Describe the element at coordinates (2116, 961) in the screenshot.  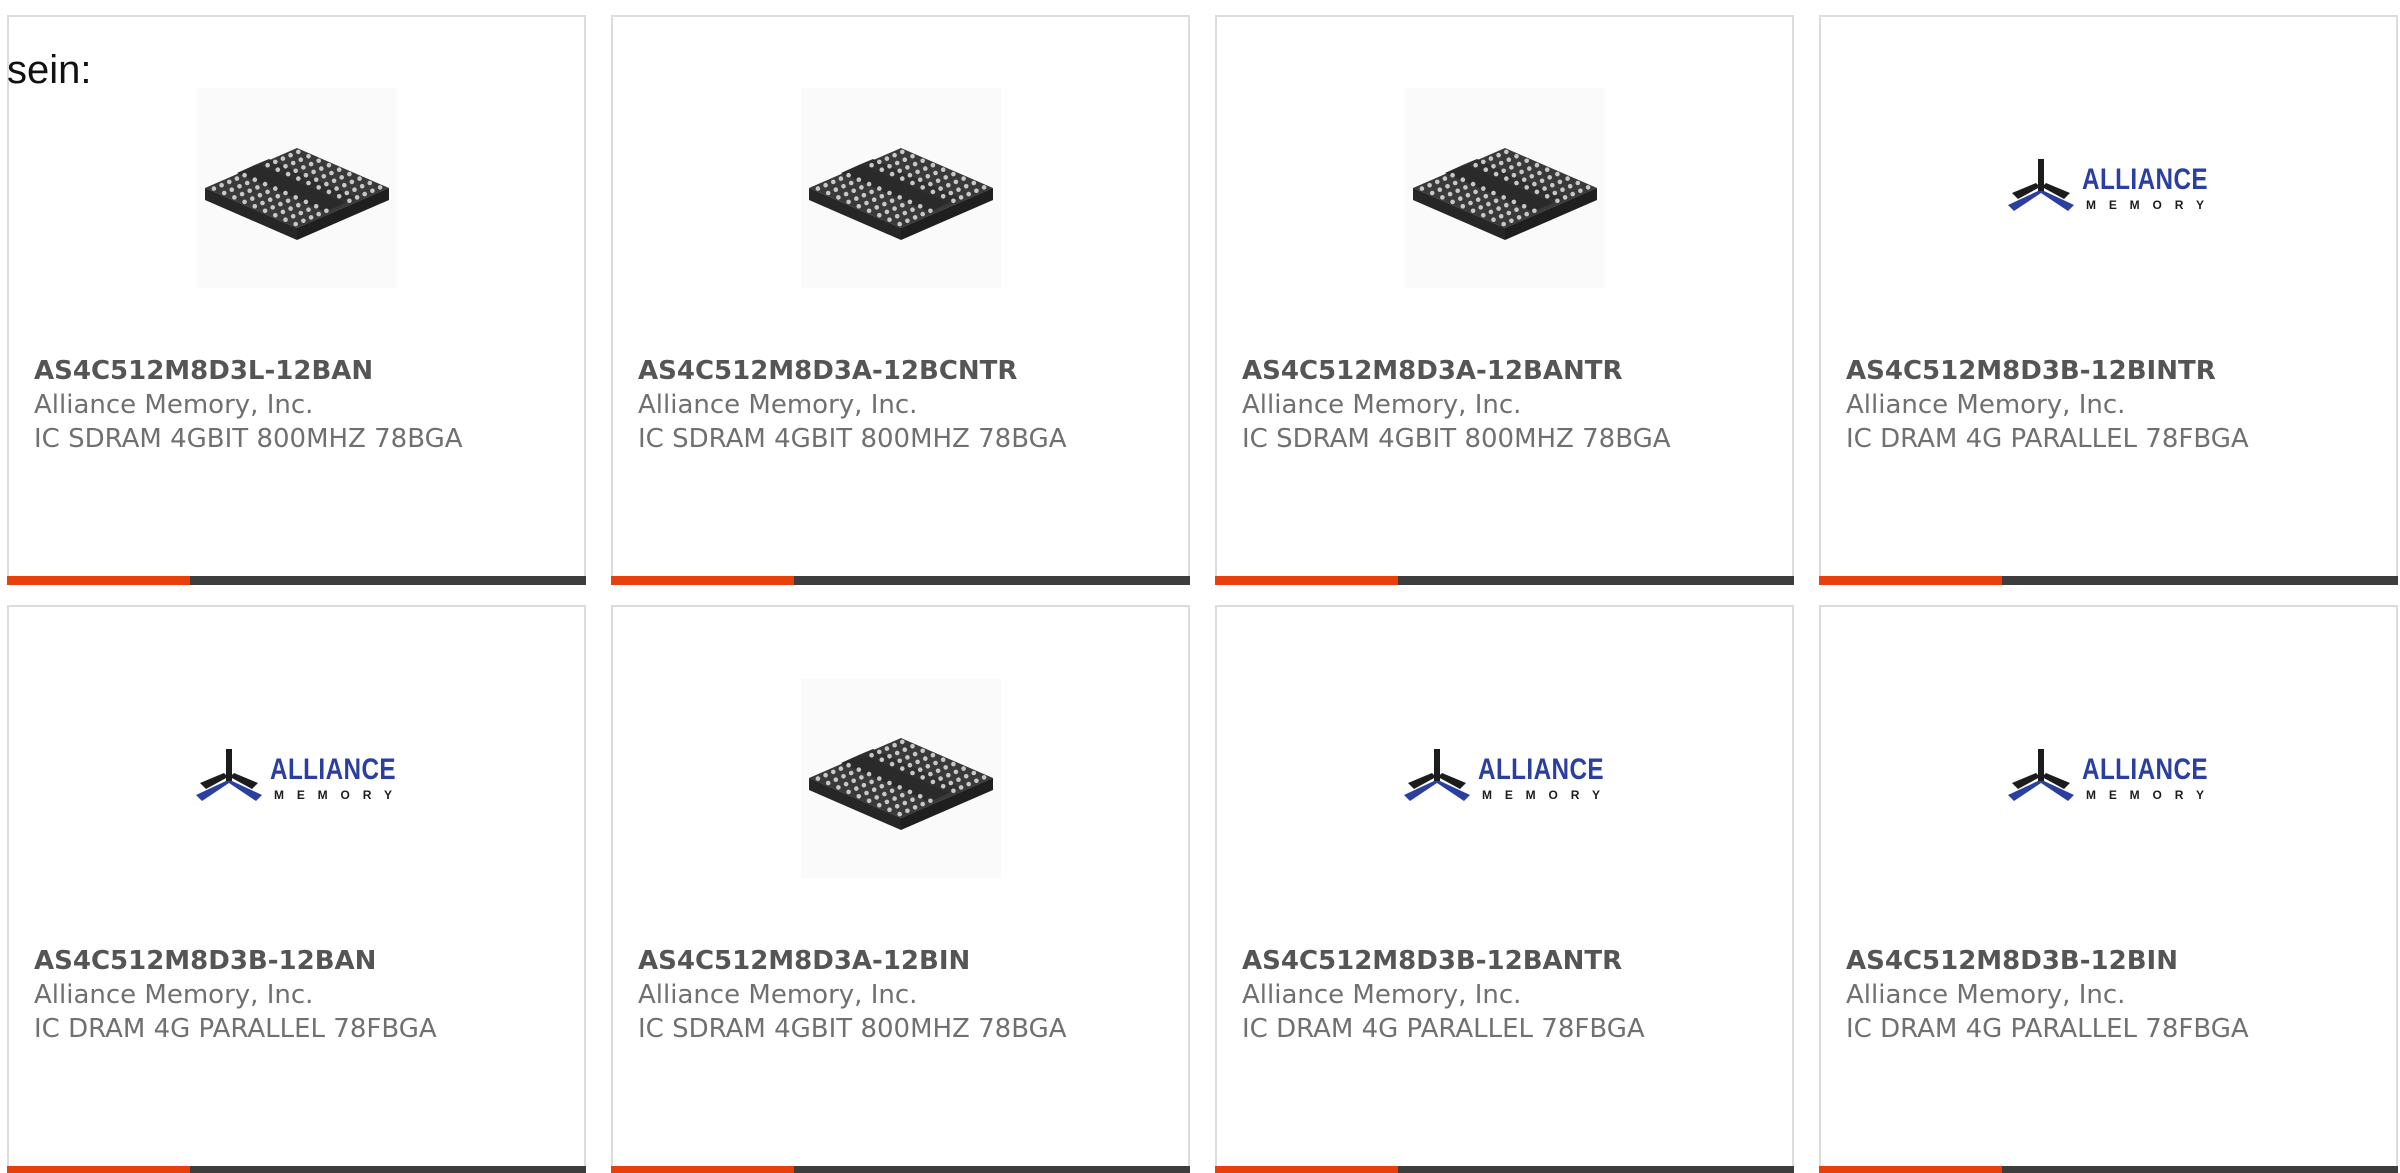
I see `part-number-link: AS4C512M8D3B-12BIN` at that location.